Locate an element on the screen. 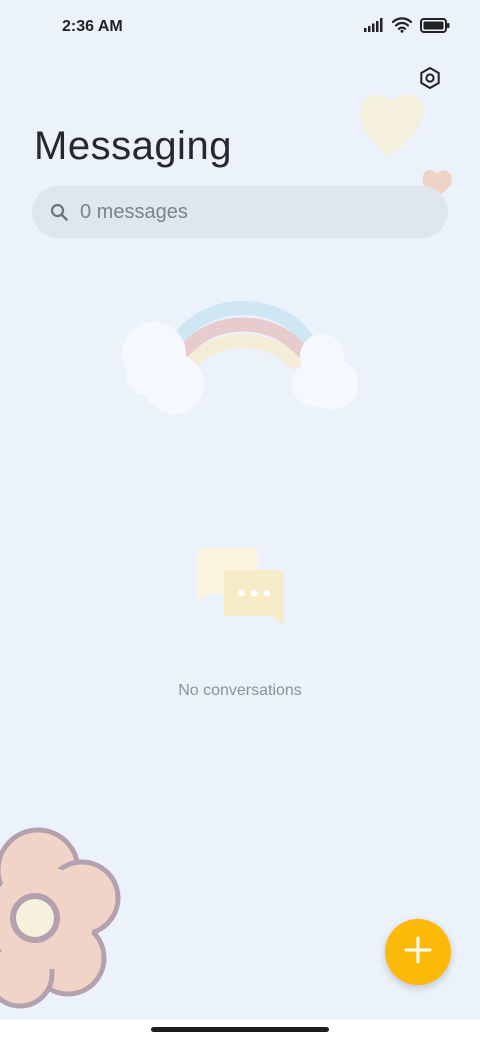  search-bar: 0 messages is located at coordinates (240, 212).